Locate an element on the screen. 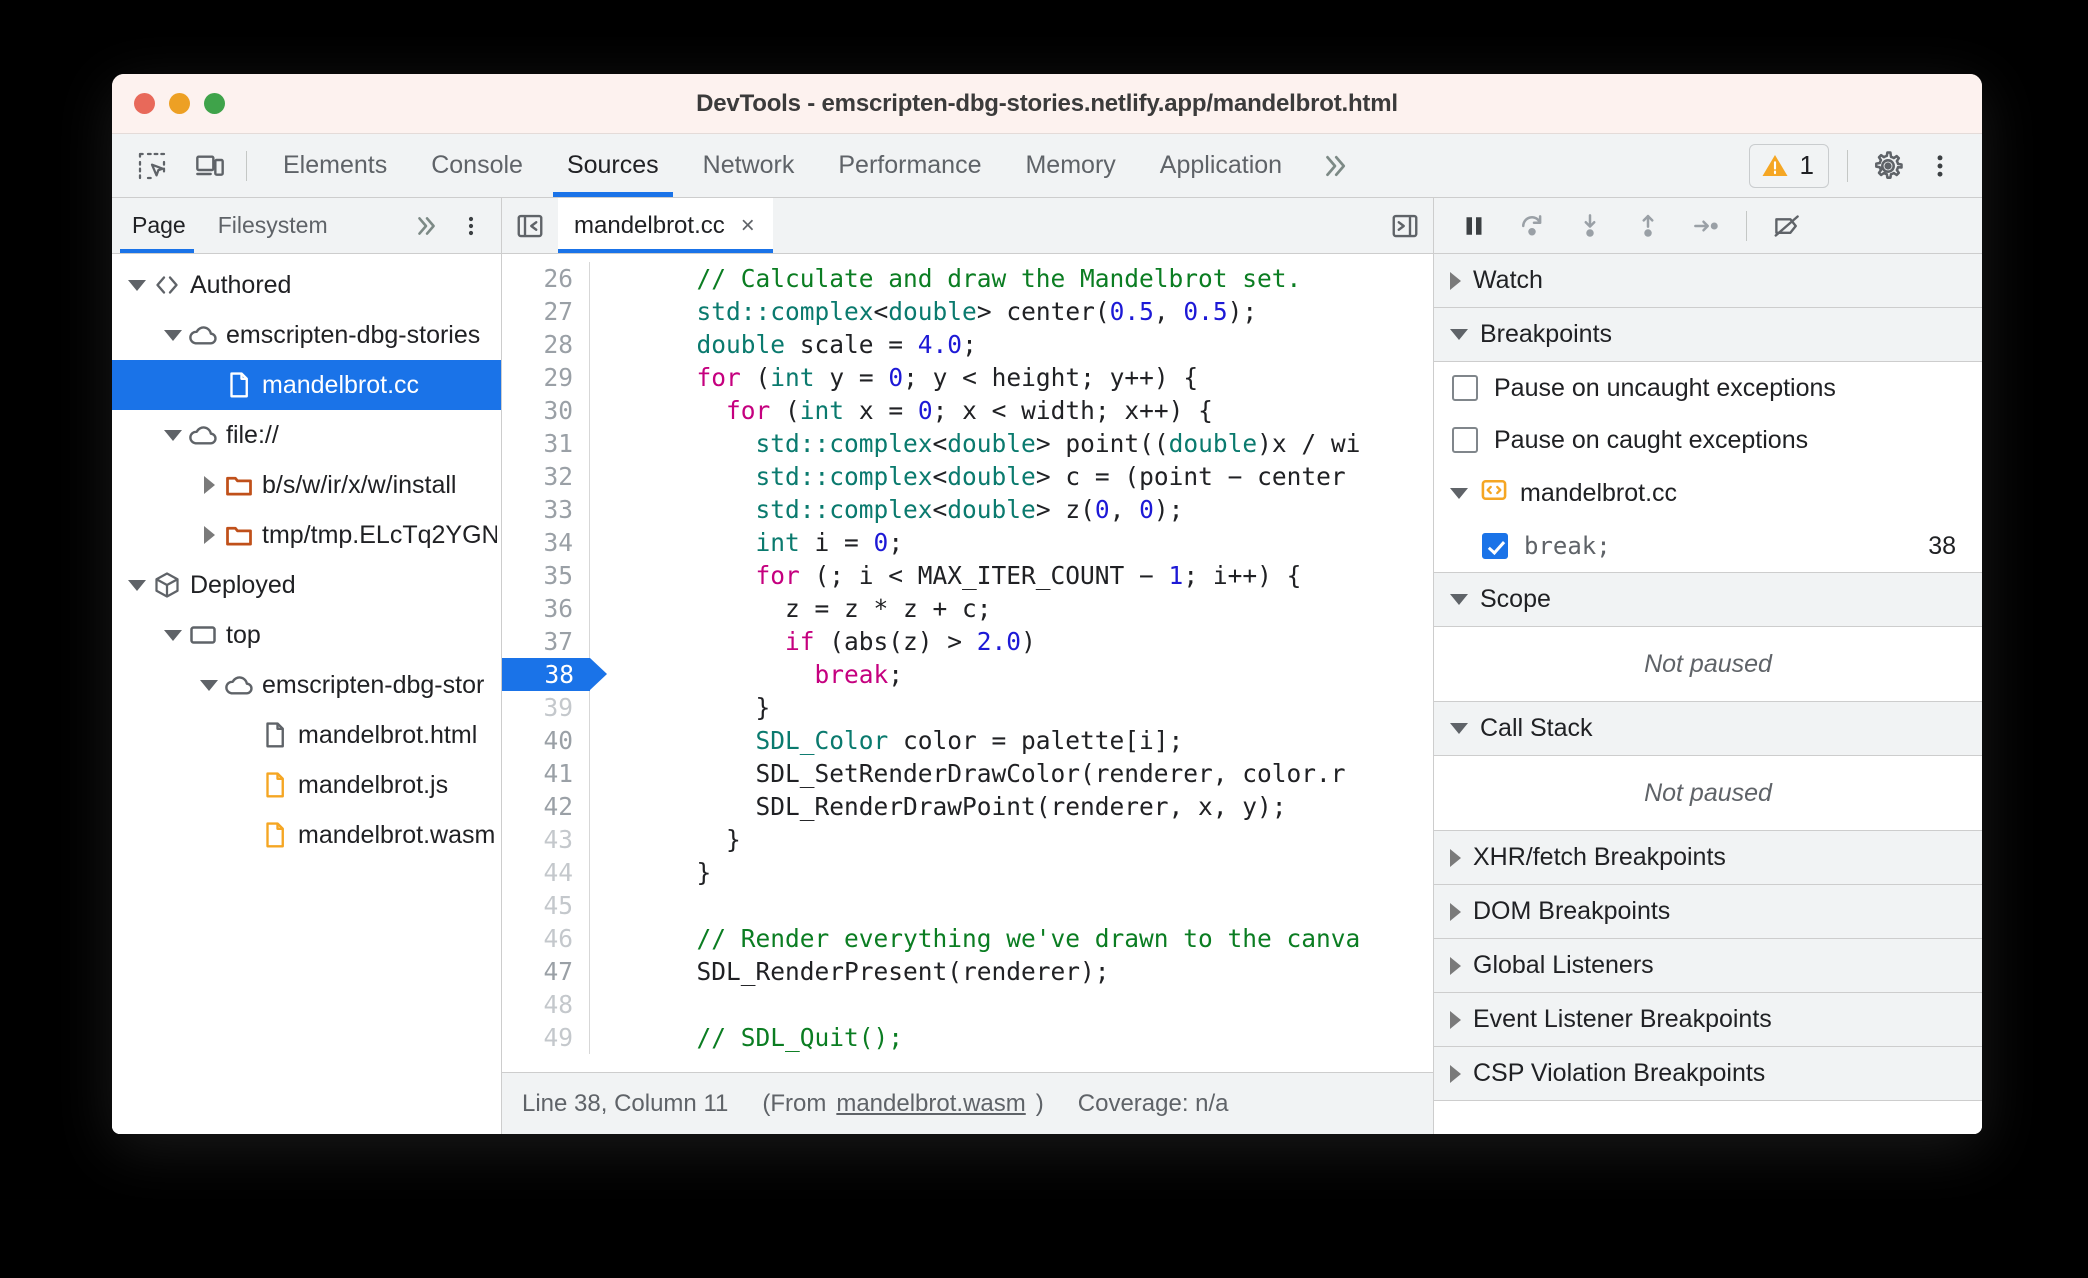  pause-uncaught-checkbox is located at coordinates (1465, 388).